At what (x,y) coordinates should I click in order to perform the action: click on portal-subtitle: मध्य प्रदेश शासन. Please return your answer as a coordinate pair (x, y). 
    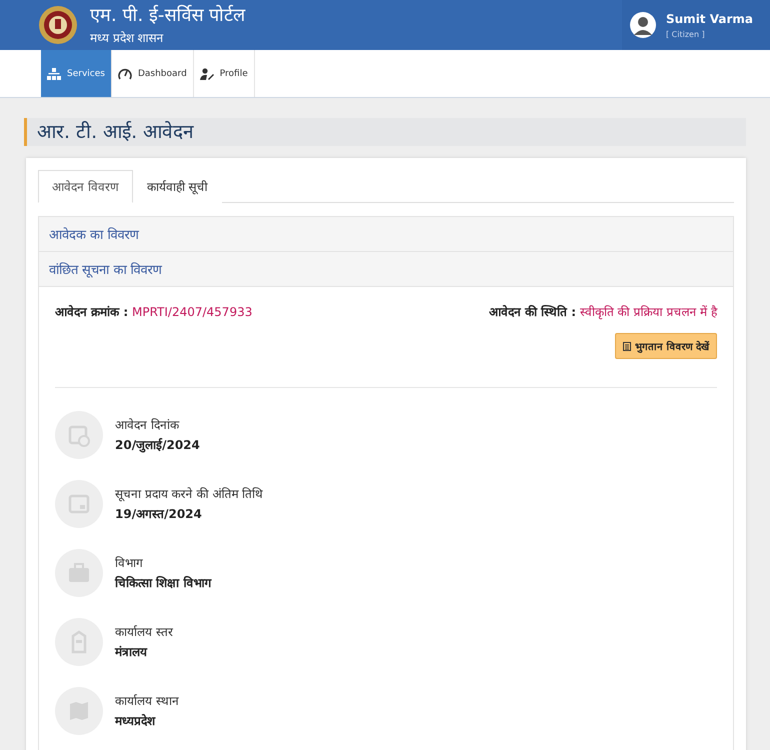
    Looking at the image, I should click on (127, 38).